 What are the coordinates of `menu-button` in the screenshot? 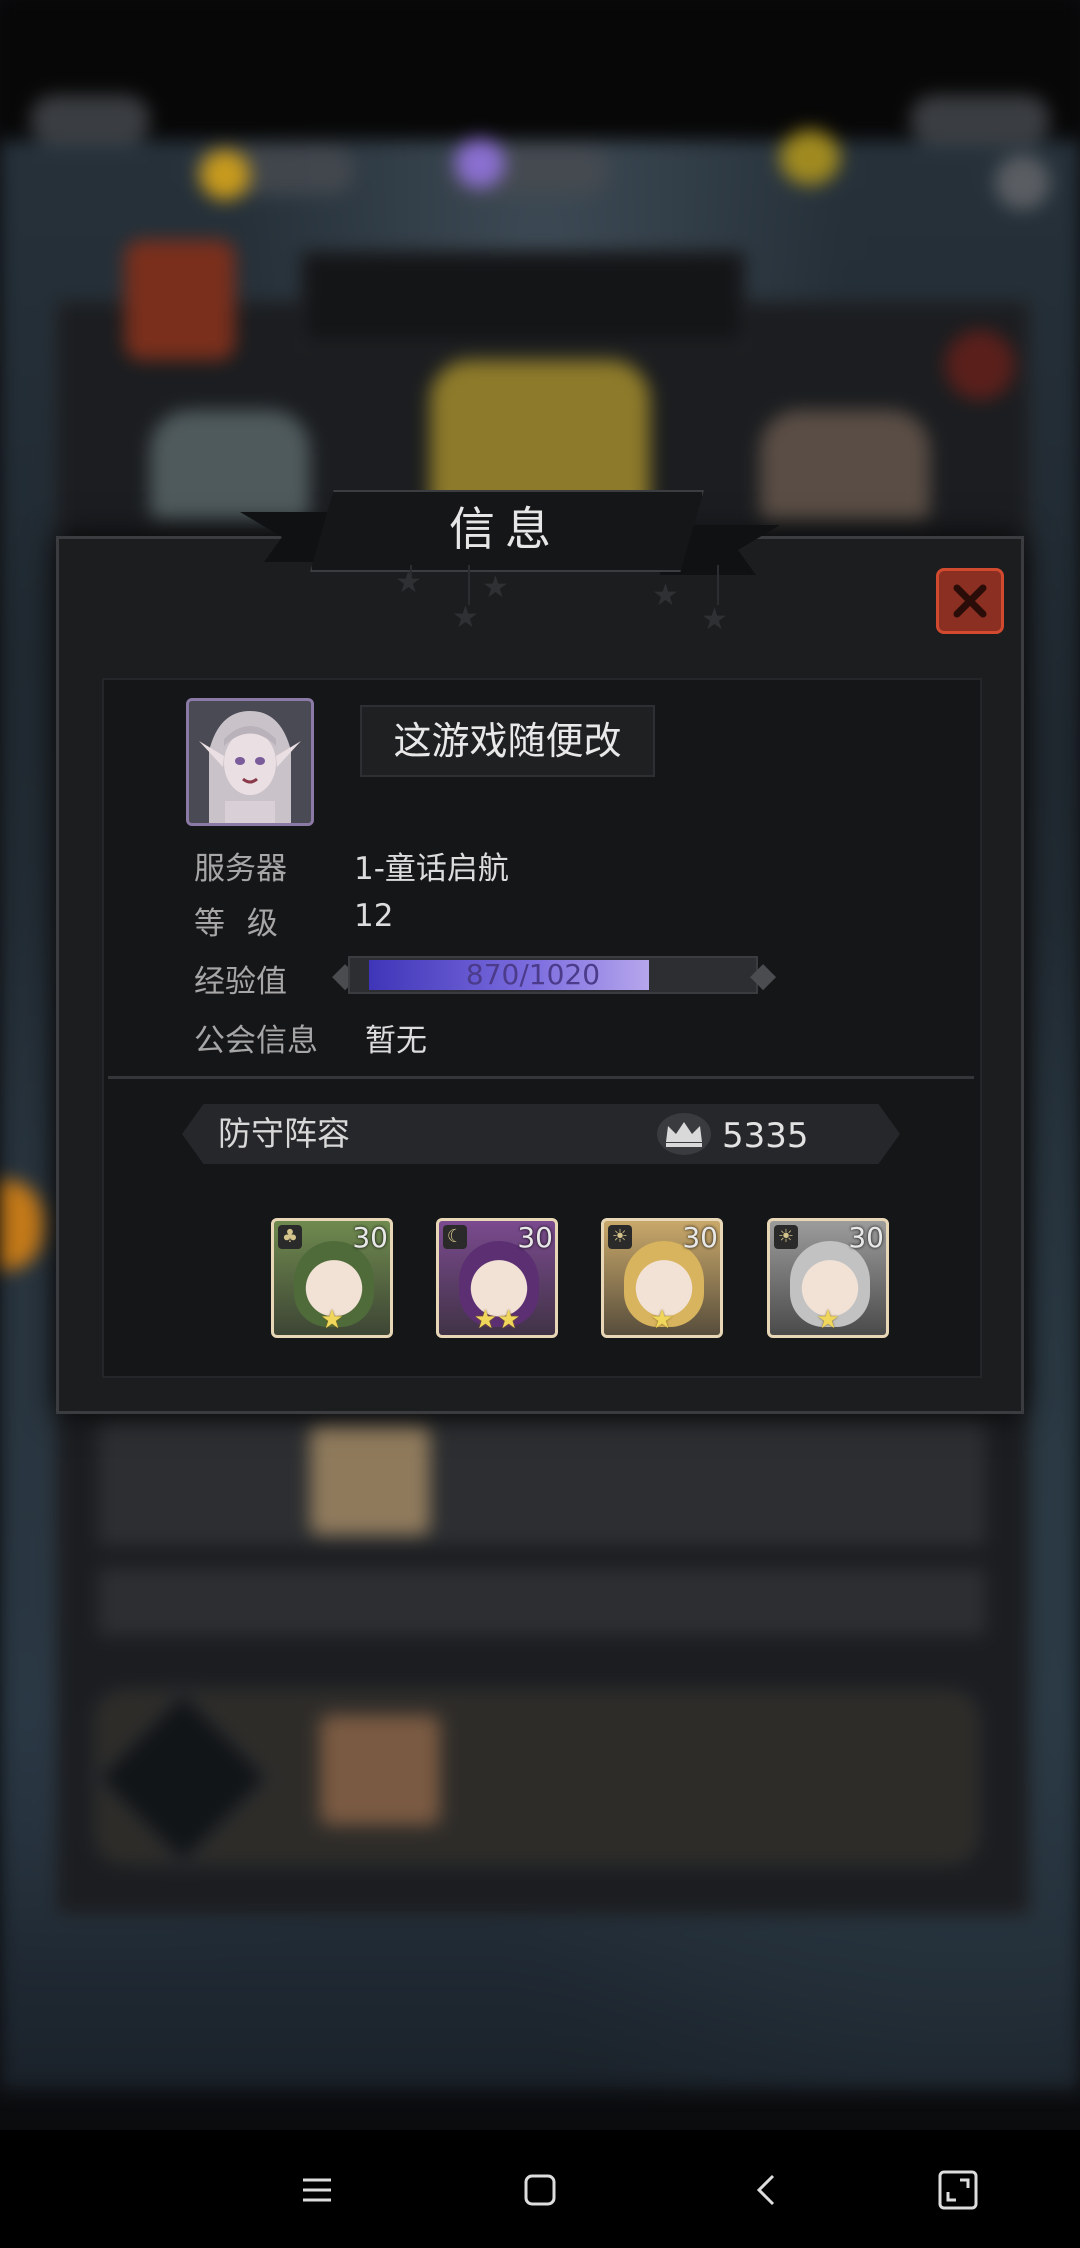 It's located at (317, 2190).